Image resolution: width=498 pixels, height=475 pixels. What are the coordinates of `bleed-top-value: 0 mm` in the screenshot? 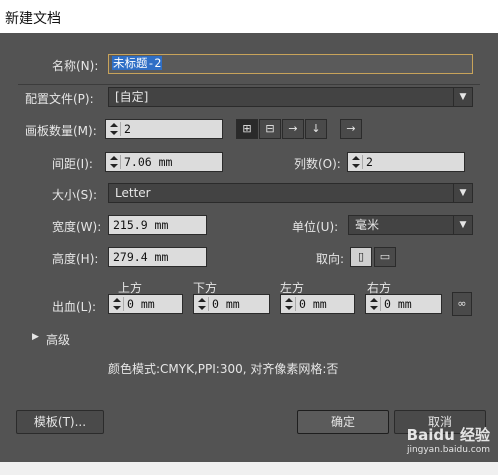 It's located at (141, 304).